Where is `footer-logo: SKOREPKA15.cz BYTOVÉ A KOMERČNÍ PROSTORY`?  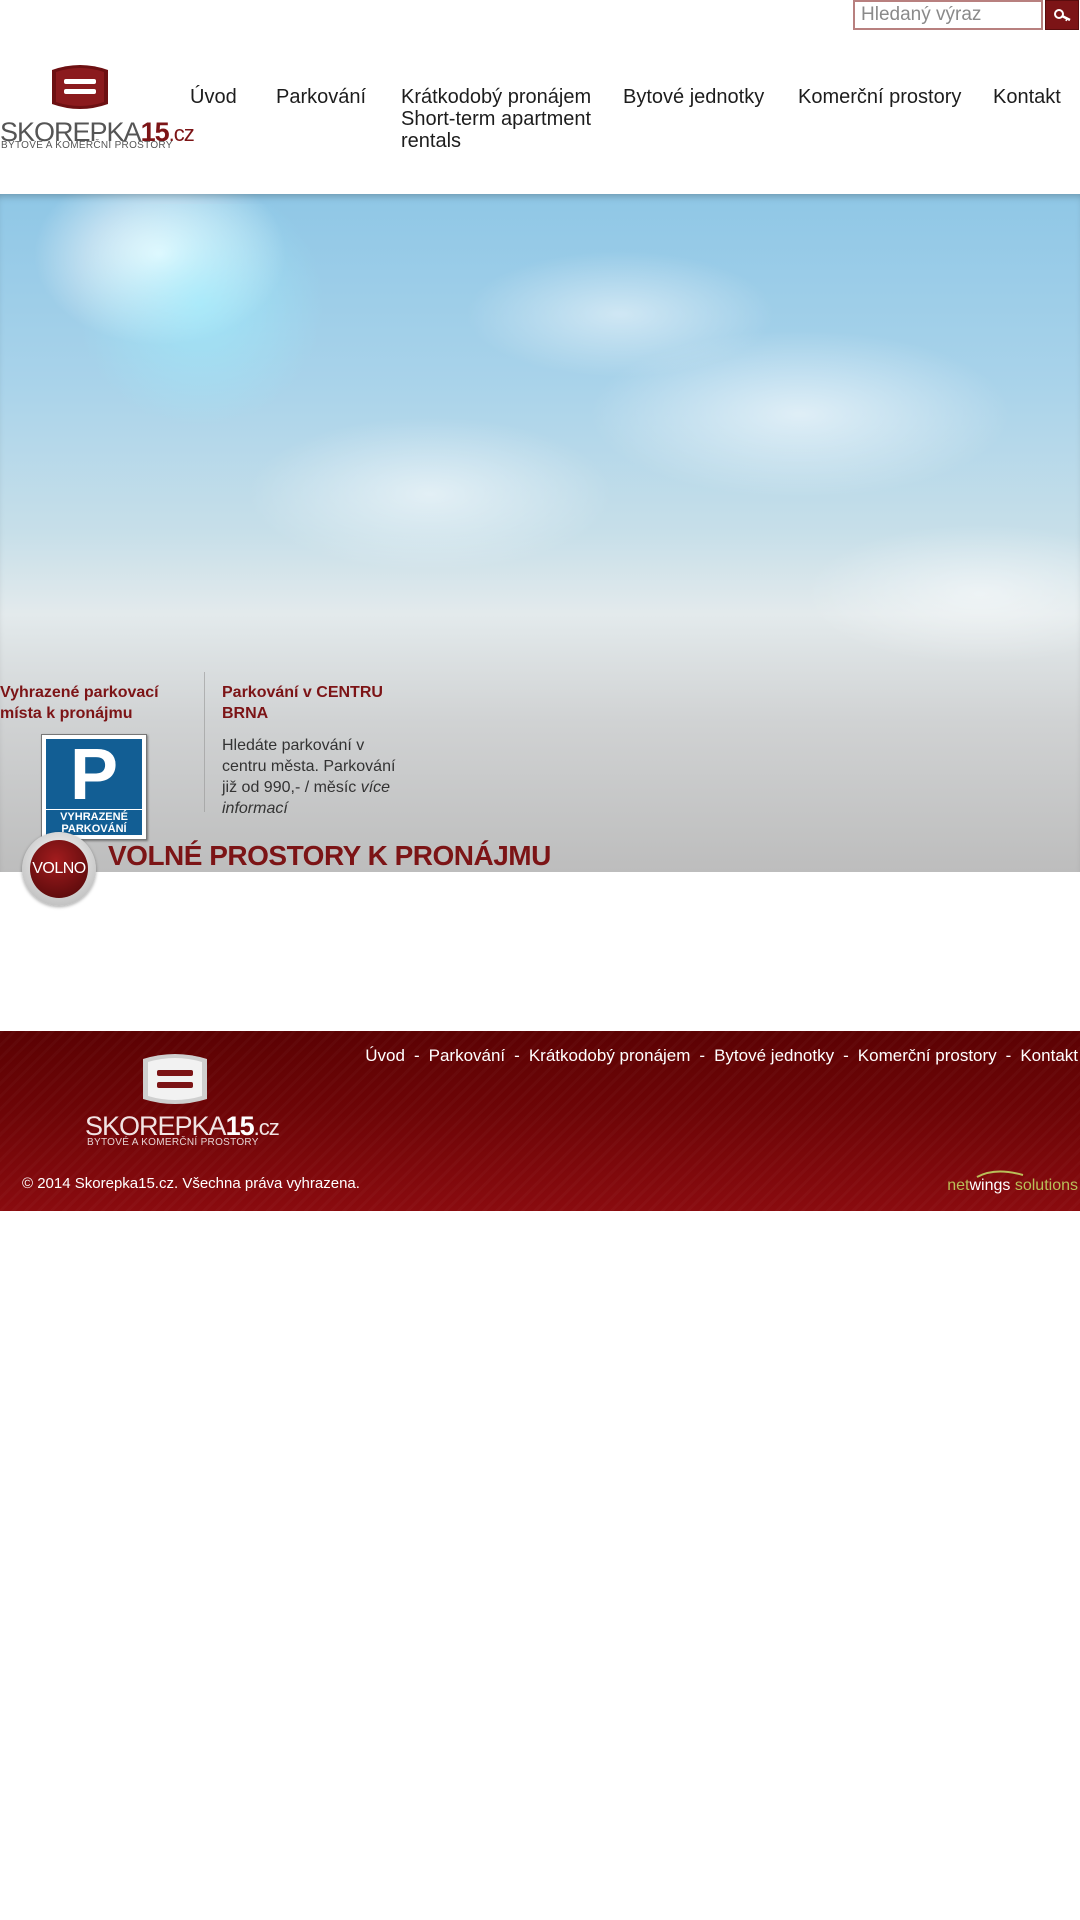 footer-logo: SKOREPKA15.cz BYTOVÉ A KOMERČNÍ PROSTORY is located at coordinates (185, 1101).